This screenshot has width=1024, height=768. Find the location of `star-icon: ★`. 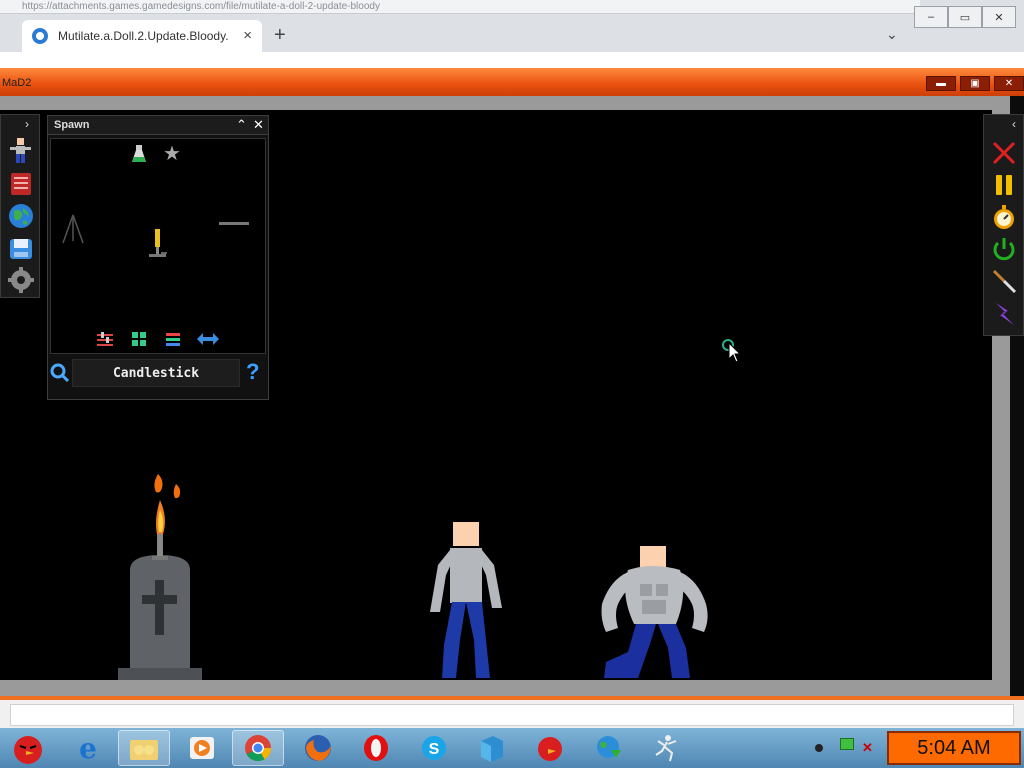

star-icon: ★ is located at coordinates (172, 153).